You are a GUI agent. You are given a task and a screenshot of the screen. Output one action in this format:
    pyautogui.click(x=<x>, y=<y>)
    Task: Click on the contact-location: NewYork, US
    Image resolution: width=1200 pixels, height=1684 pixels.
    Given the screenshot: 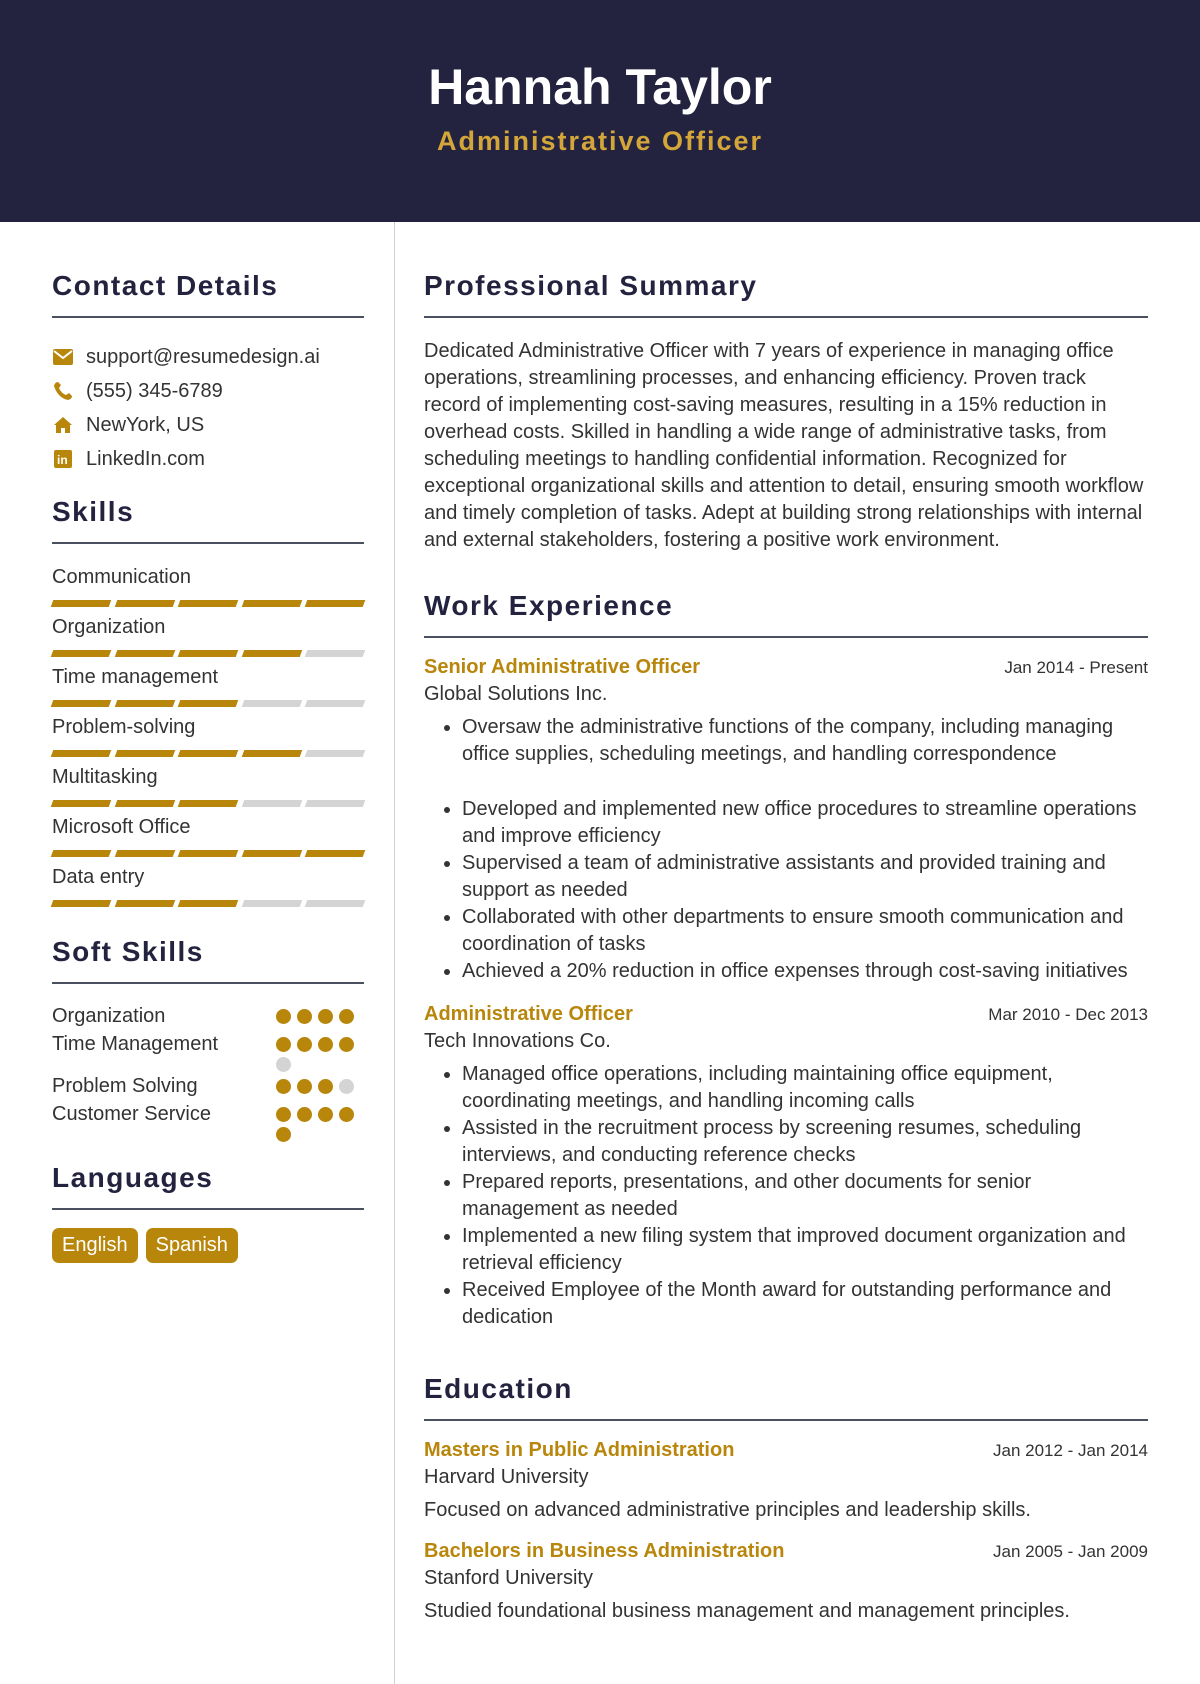 What is the action you would take?
    pyautogui.click(x=208, y=425)
    